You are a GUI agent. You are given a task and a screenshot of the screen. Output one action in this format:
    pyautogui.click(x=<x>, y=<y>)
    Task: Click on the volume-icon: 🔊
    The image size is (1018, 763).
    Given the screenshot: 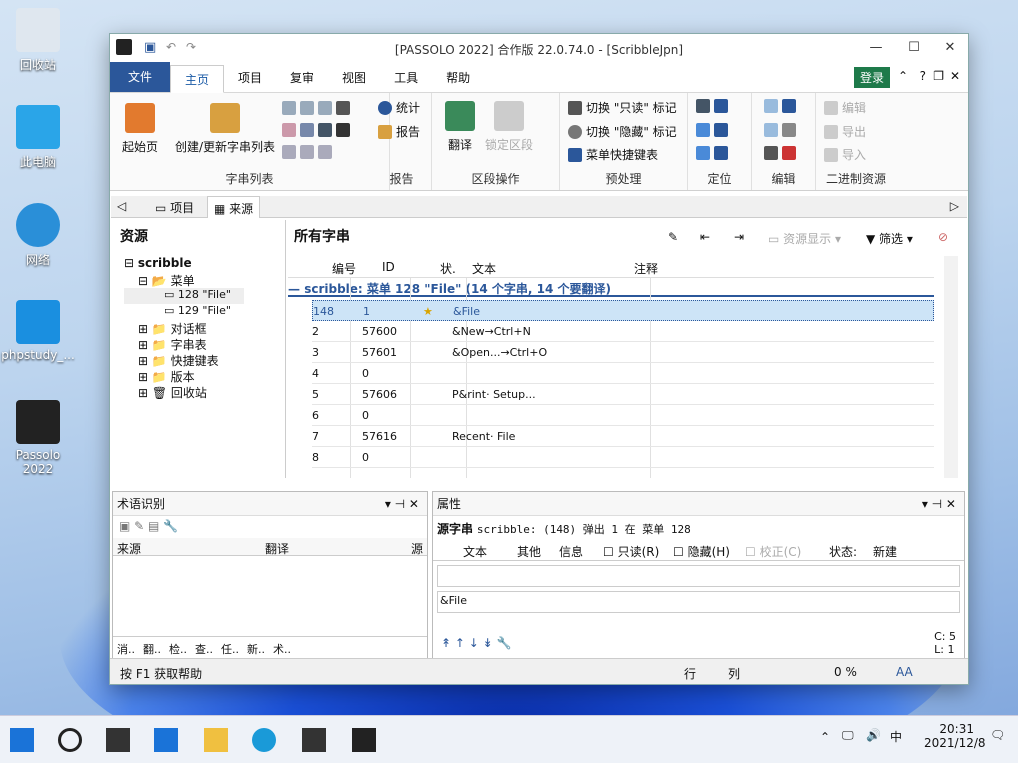 What is the action you would take?
    pyautogui.click(x=873, y=735)
    